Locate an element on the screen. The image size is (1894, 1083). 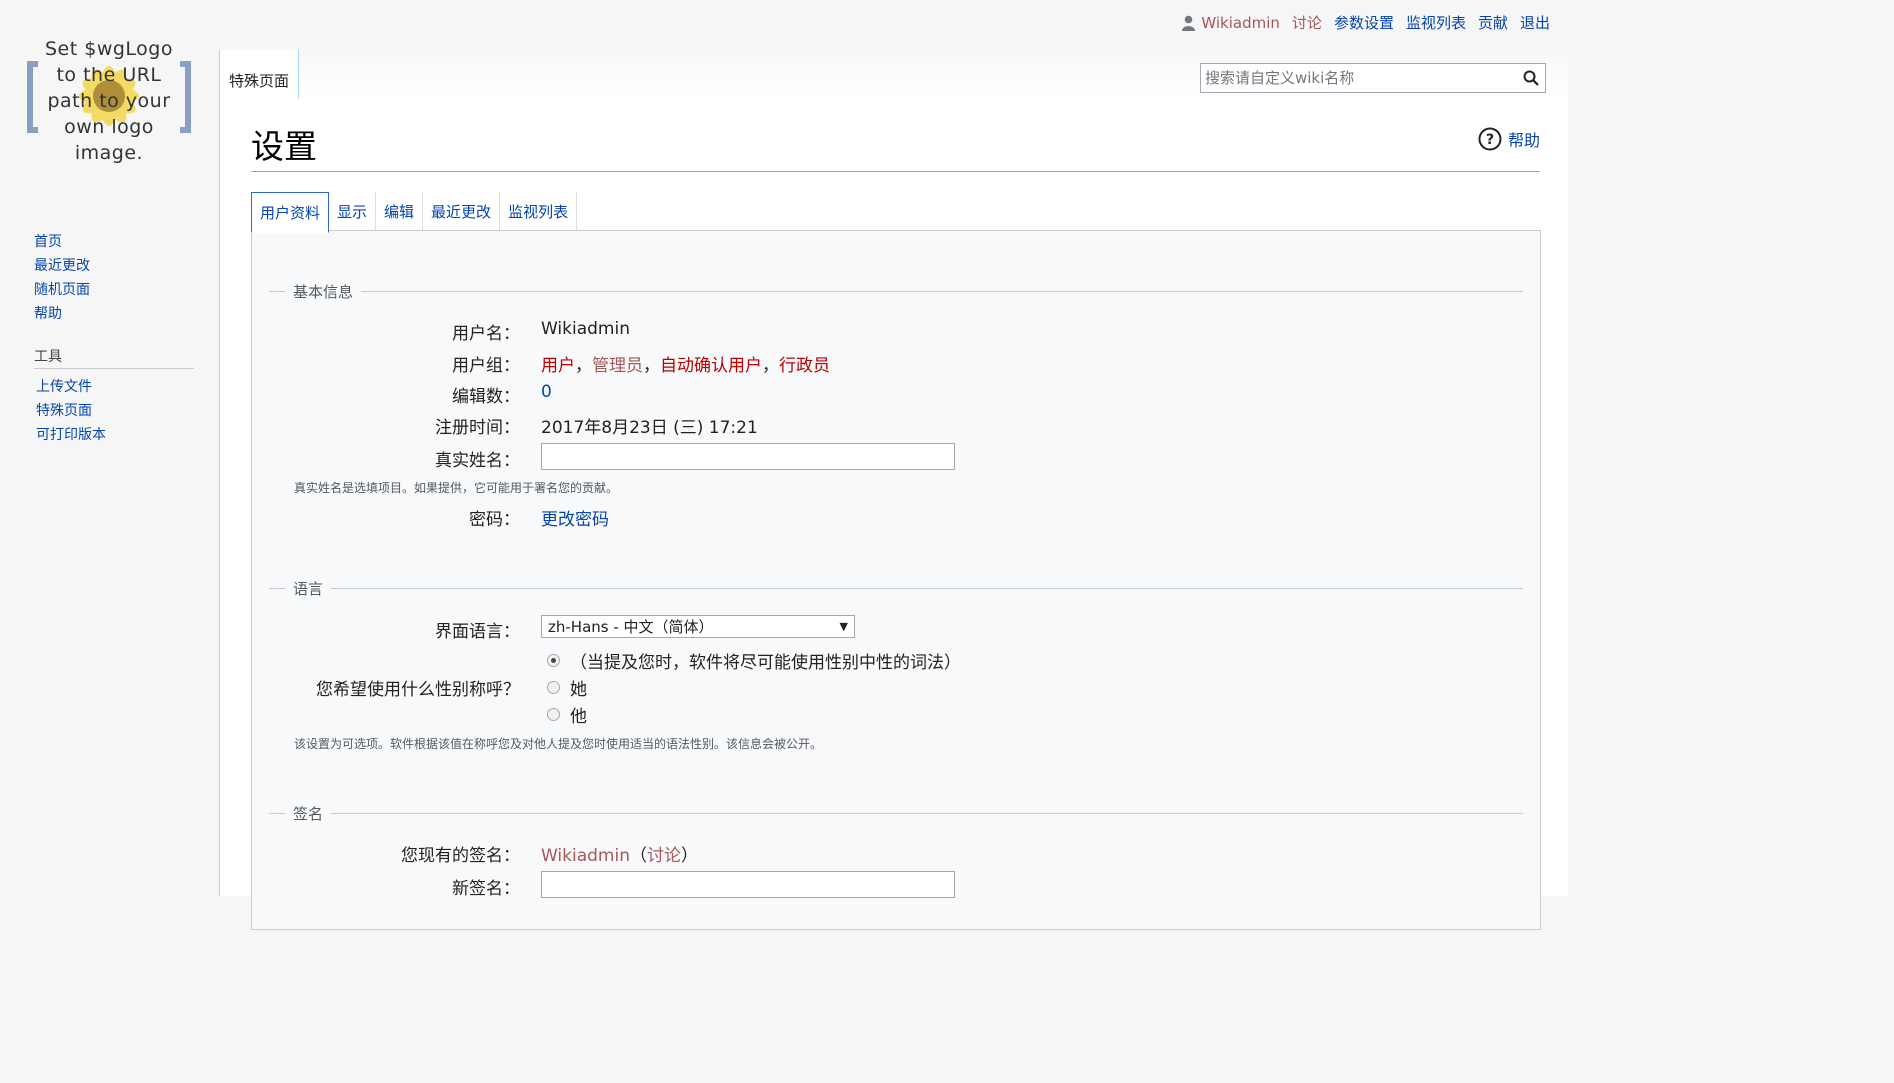
help-icon: ? is located at coordinates (1490, 139).